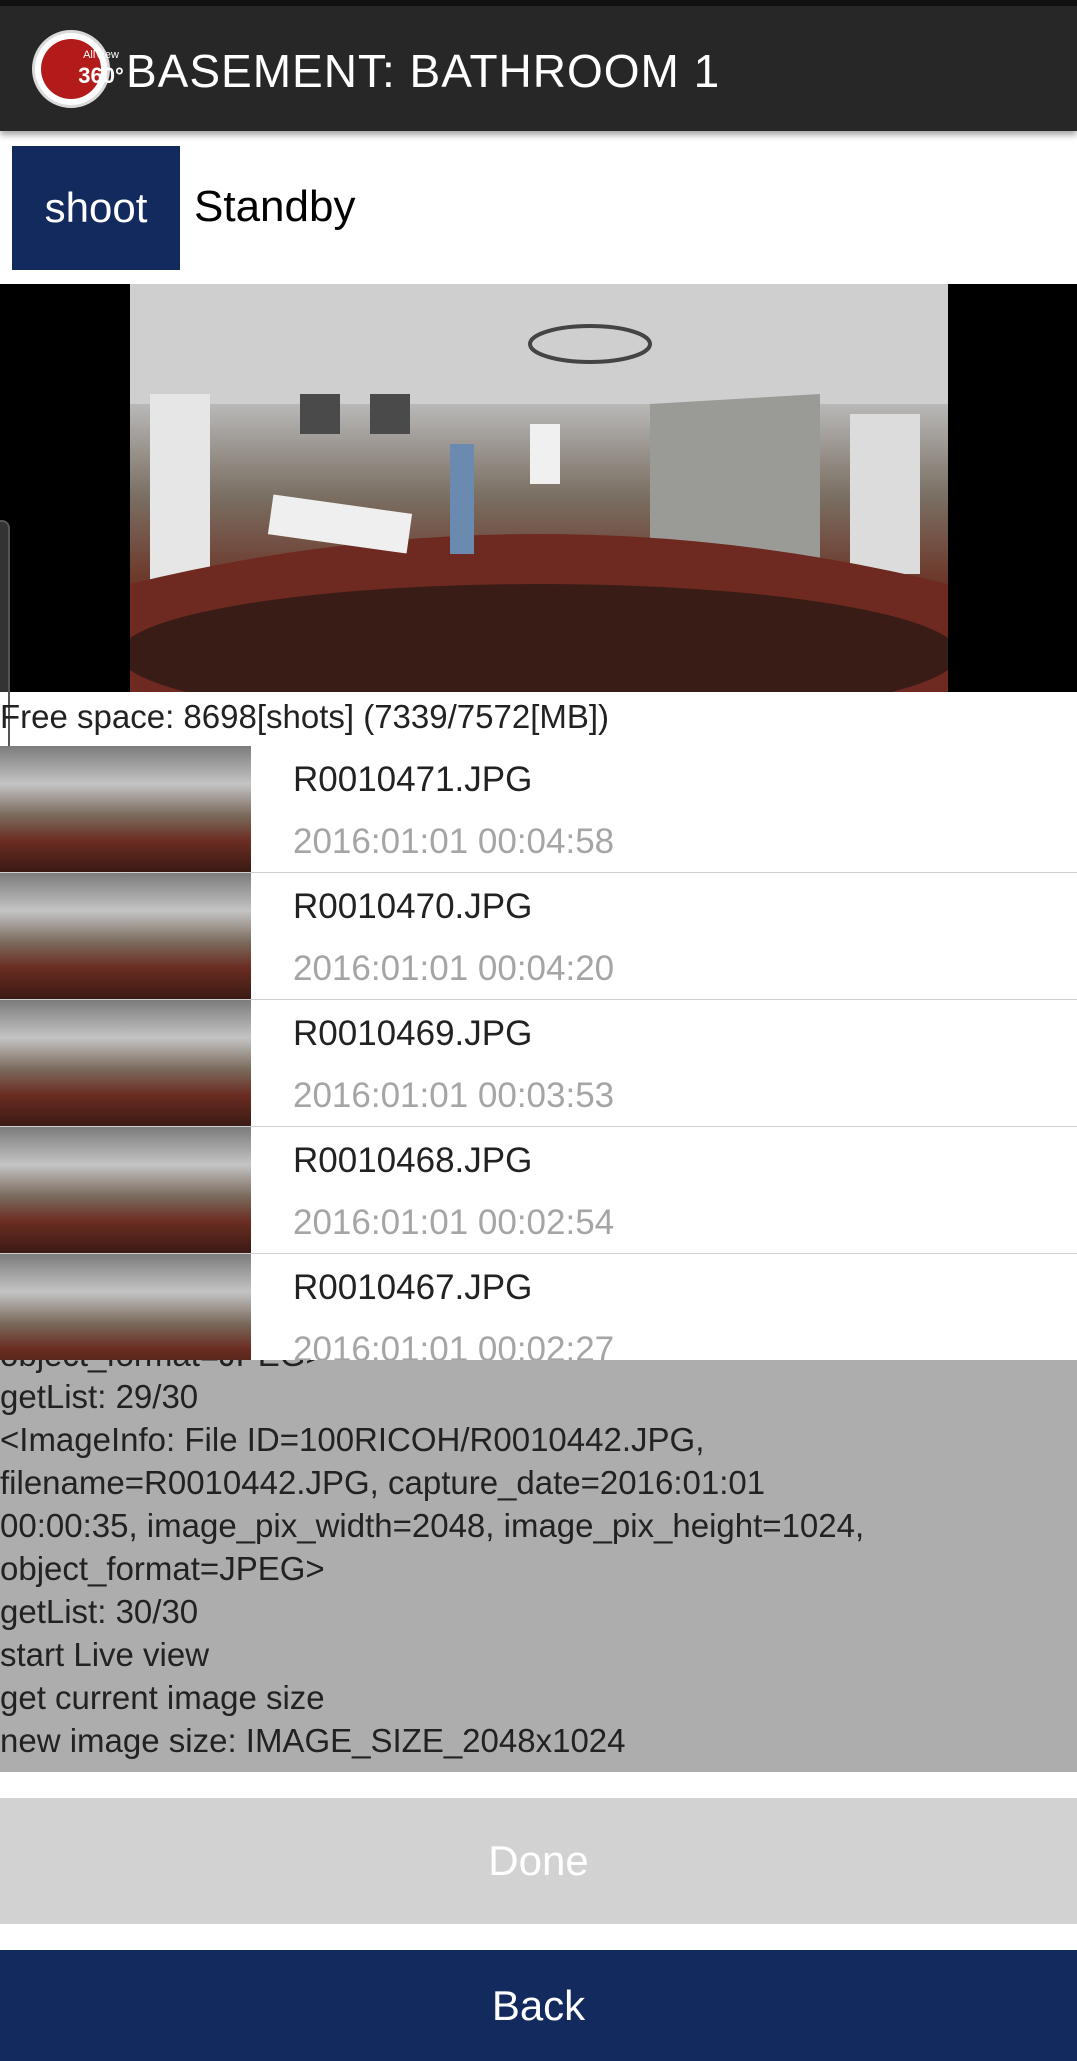 This screenshot has height=2061, width=1077. I want to click on page-title: BASEMENT: BATHROOM 1, so click(423, 71).